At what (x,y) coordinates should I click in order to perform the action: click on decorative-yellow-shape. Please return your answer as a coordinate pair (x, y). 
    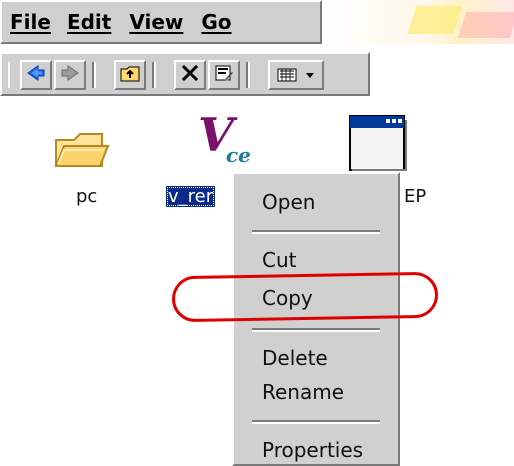
    Looking at the image, I should click on (435, 20).